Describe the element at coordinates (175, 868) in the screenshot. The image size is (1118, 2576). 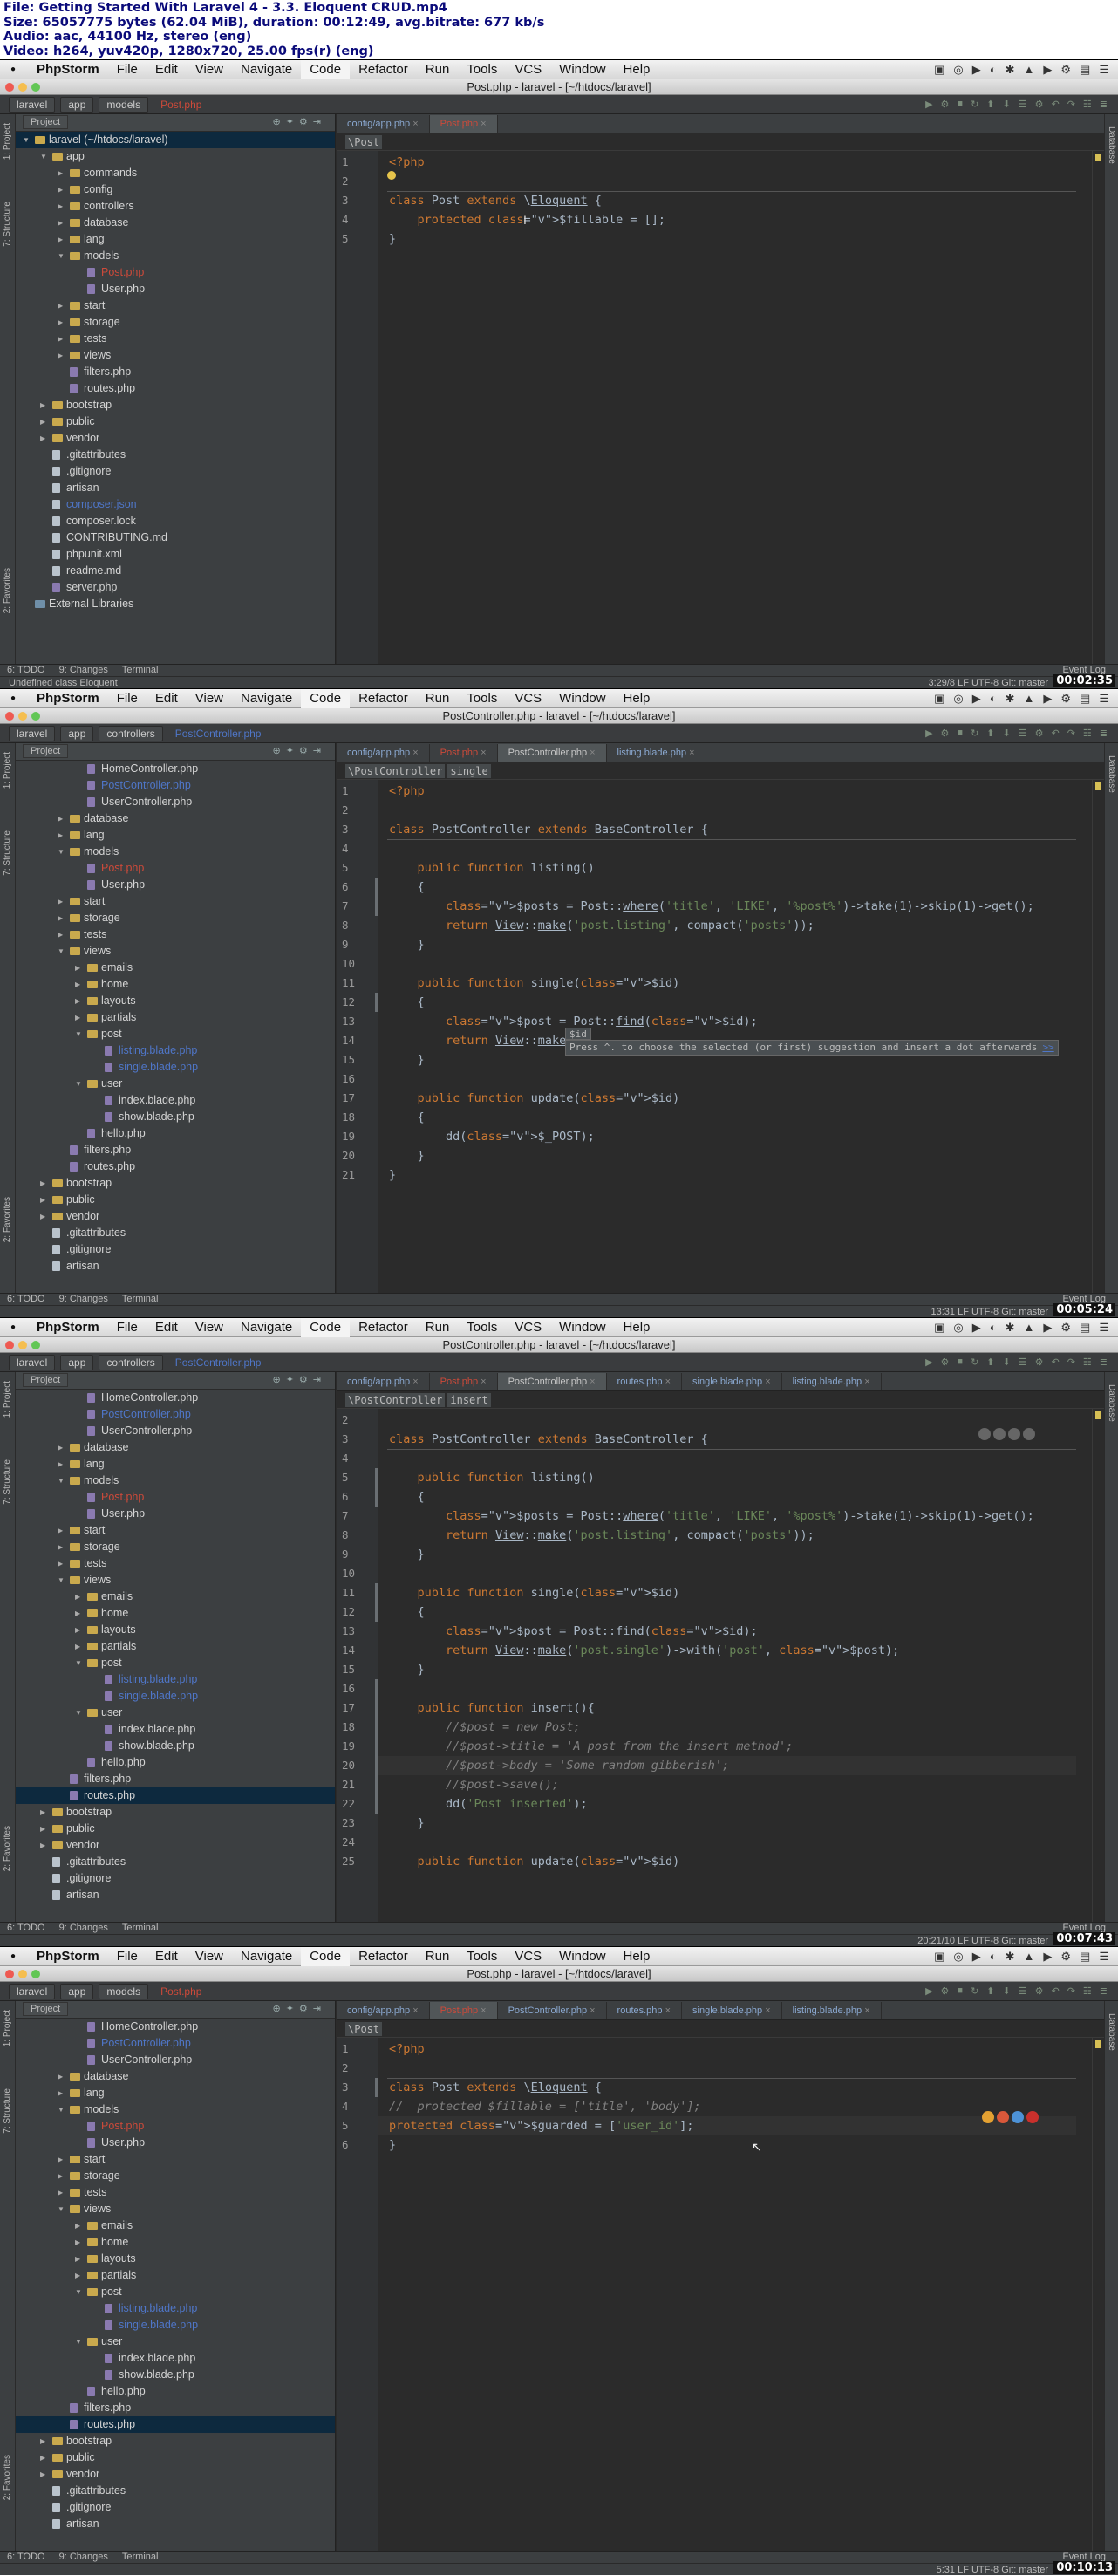
I see `tree-item: Post.php` at that location.